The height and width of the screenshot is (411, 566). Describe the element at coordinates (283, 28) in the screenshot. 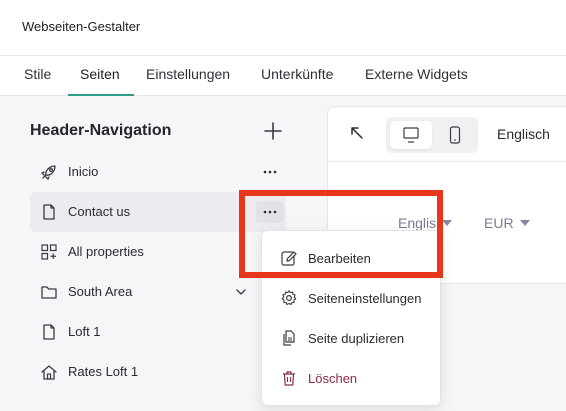

I see `app-header: Webseiten-Gestalter` at that location.